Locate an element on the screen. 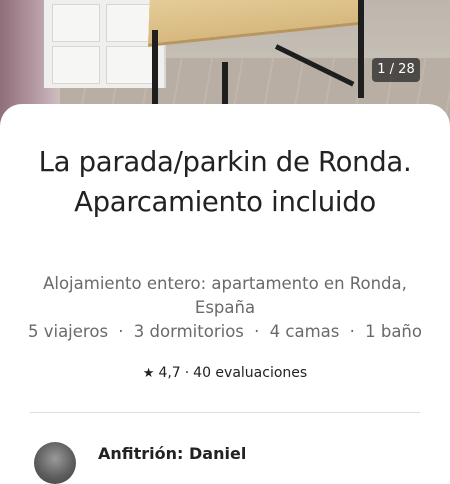 This screenshot has width=450, height=484. photo-counter: 1 / 28 is located at coordinates (396, 70).